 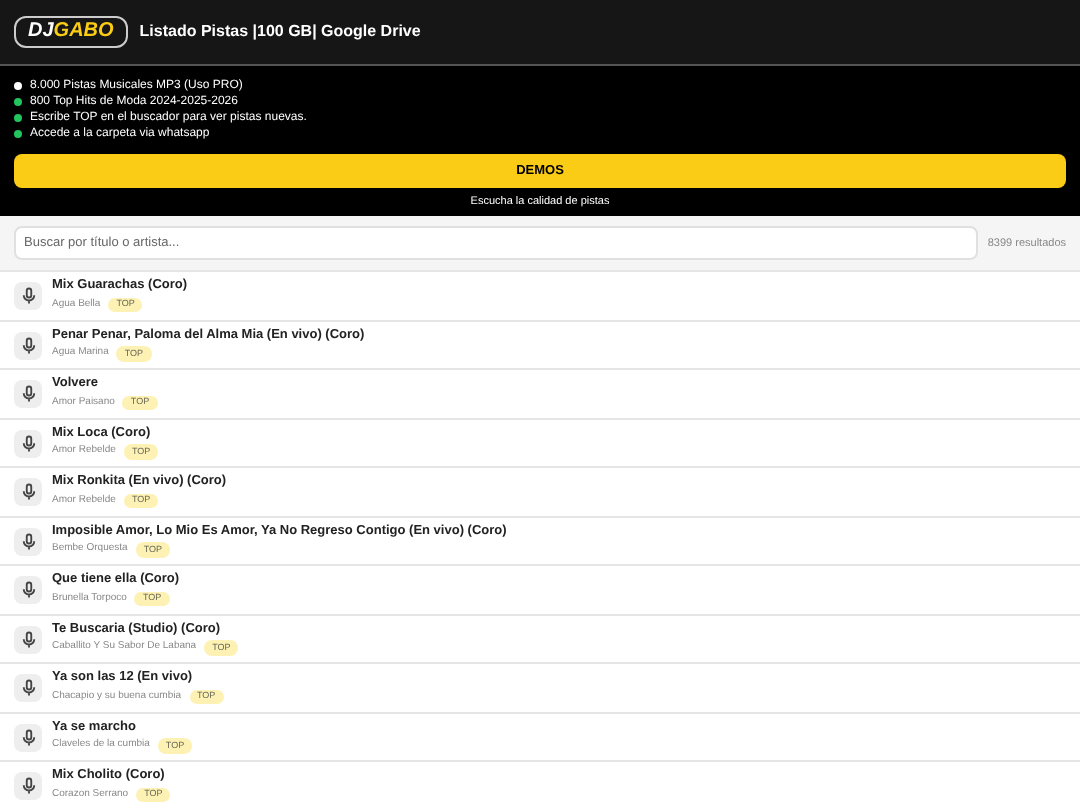 What do you see at coordinates (280, 32) in the screenshot?
I see `page-title: Listado Pistas |100 GB| Google Drive` at bounding box center [280, 32].